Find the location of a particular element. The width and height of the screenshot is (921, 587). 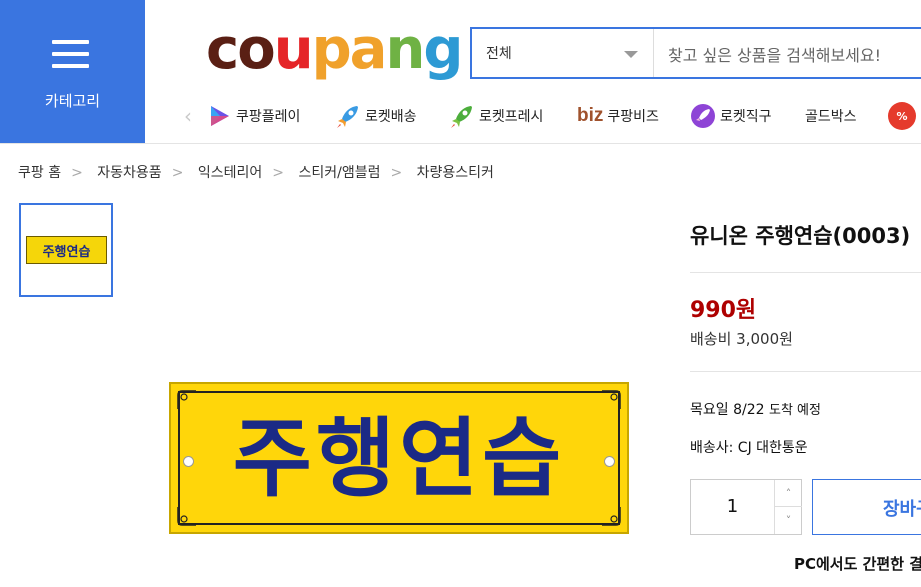

arrival-date: 목요일 8/22 is located at coordinates (727, 410).